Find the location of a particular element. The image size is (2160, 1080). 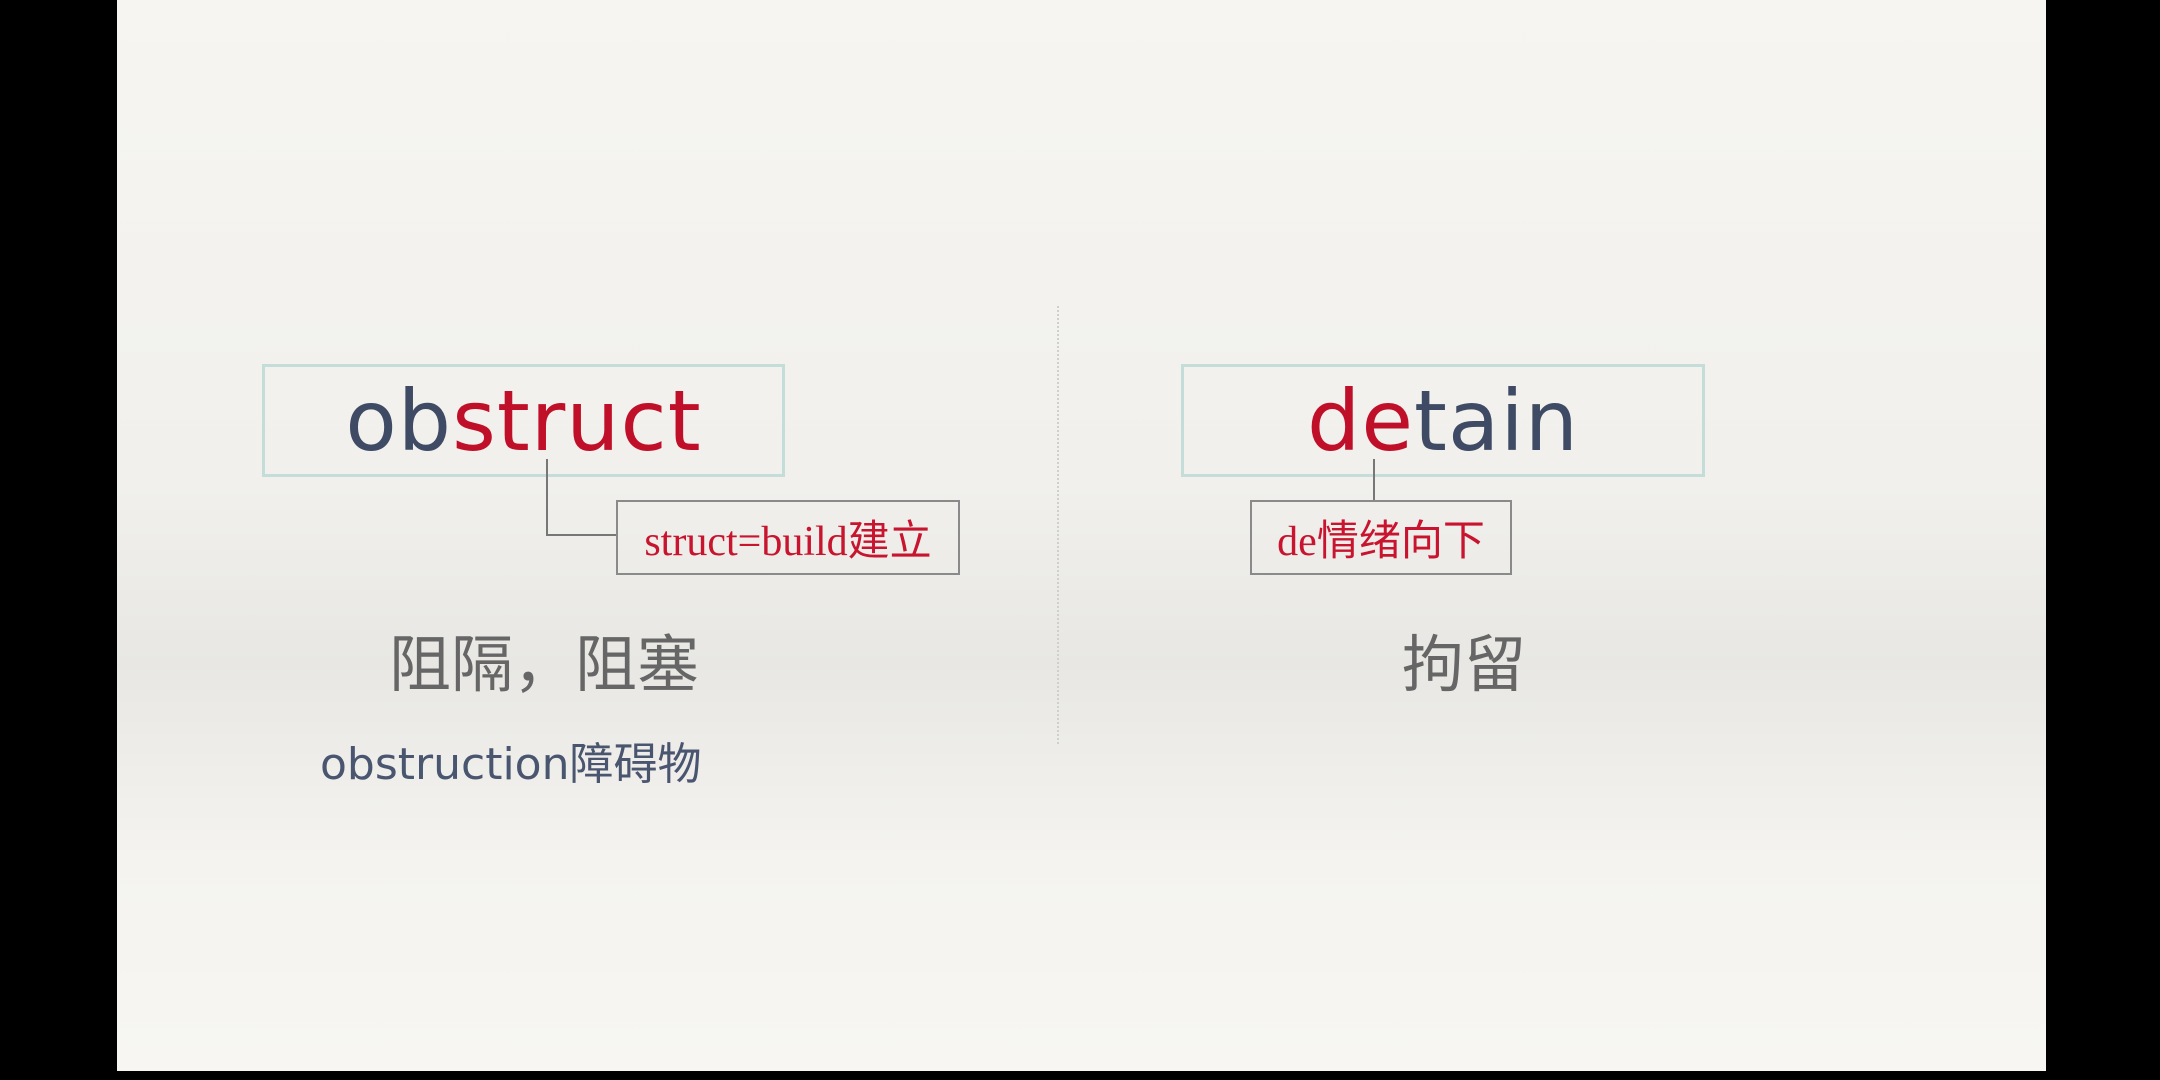

meaning-text: 阻隔，阻塞 is located at coordinates (544, 664).